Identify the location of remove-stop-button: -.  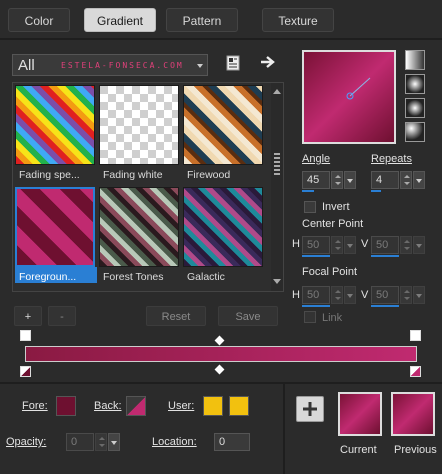
(62, 316).